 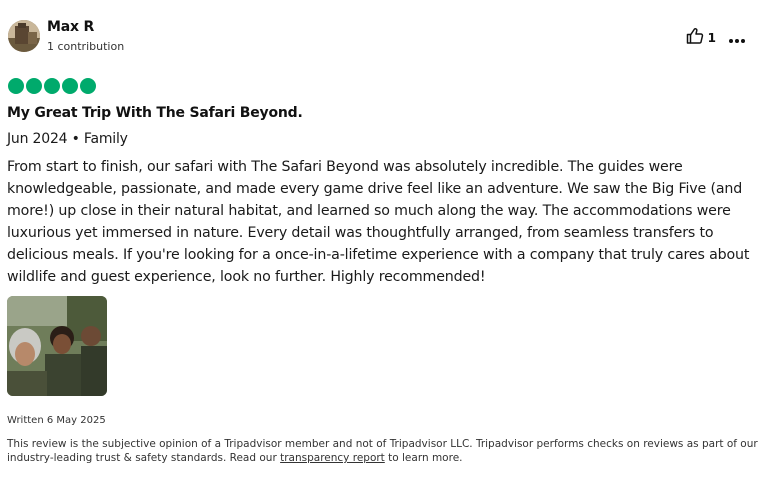 What do you see at coordinates (24, 36) in the screenshot?
I see `avatar` at bounding box center [24, 36].